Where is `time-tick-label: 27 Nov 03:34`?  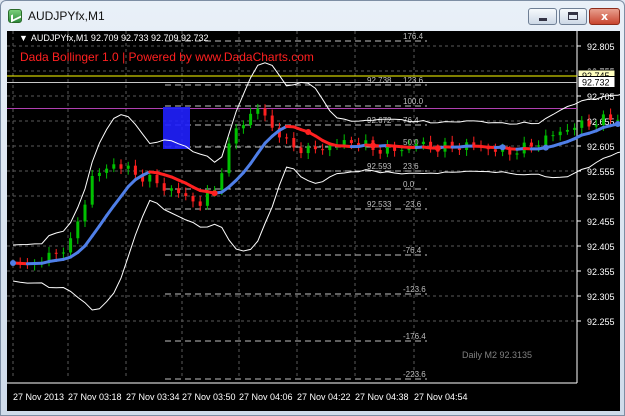
time-tick-label: 27 Nov 03:34 is located at coordinates (153, 397).